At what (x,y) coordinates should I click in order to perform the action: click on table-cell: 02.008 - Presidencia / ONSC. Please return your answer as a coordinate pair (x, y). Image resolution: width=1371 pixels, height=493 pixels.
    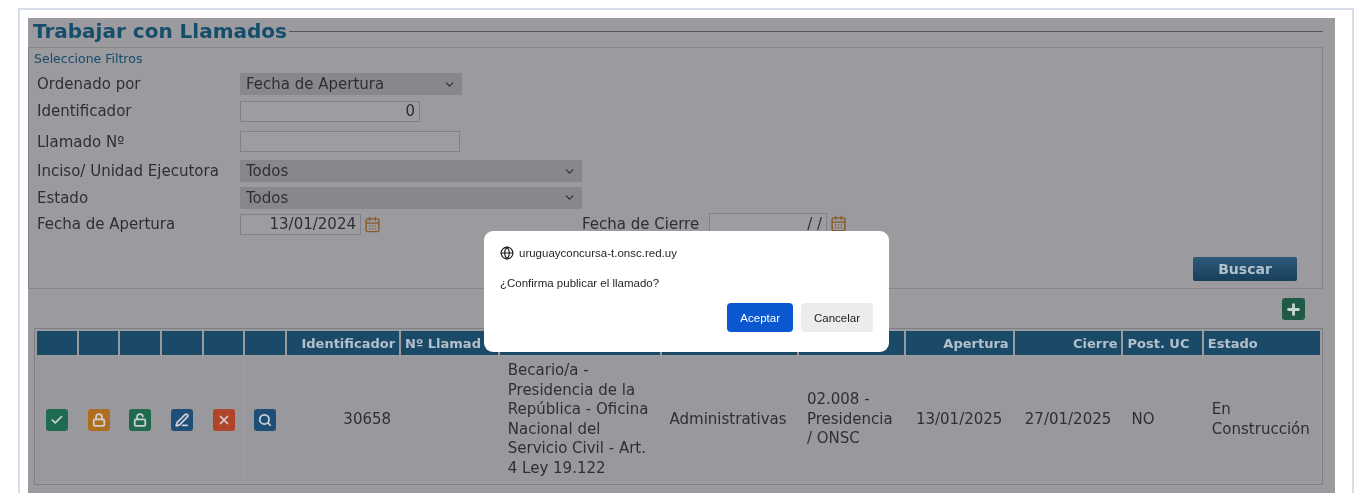
    Looking at the image, I should click on (849, 419).